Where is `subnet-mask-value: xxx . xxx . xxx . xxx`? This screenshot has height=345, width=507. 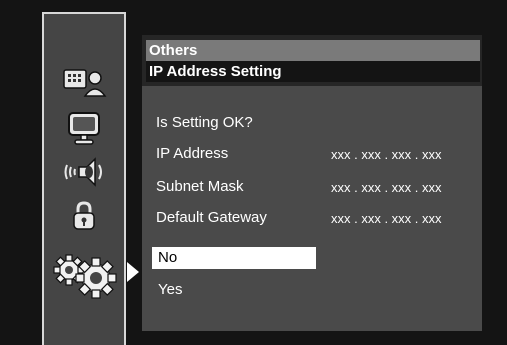 subnet-mask-value: xxx . xxx . xxx . xxx is located at coordinates (386, 187).